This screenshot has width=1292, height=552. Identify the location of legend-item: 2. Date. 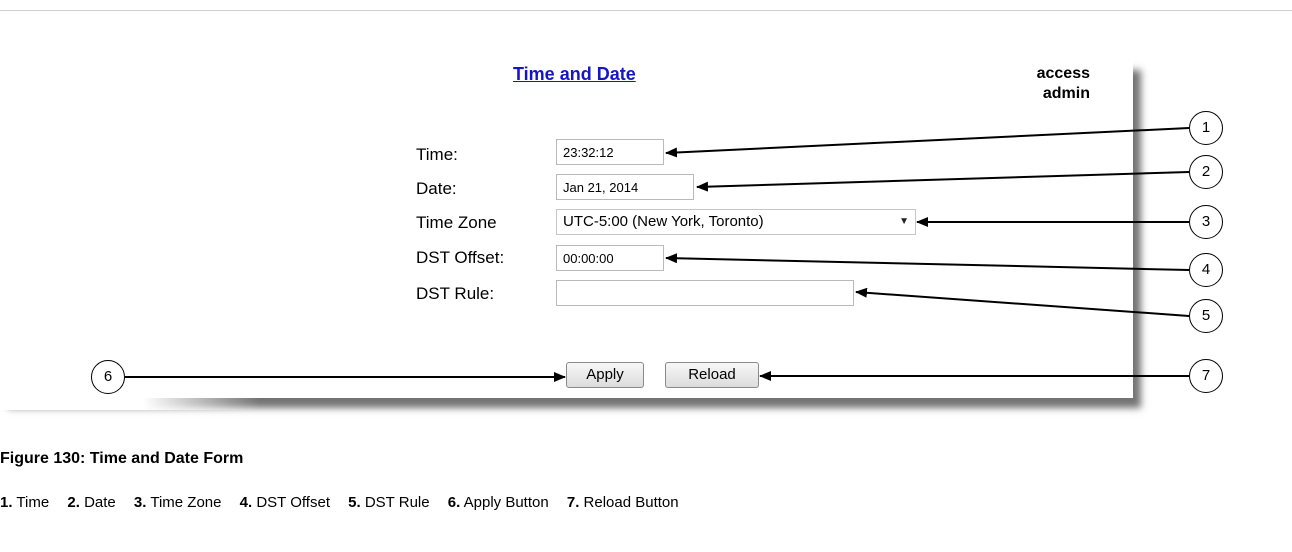
(91, 502).